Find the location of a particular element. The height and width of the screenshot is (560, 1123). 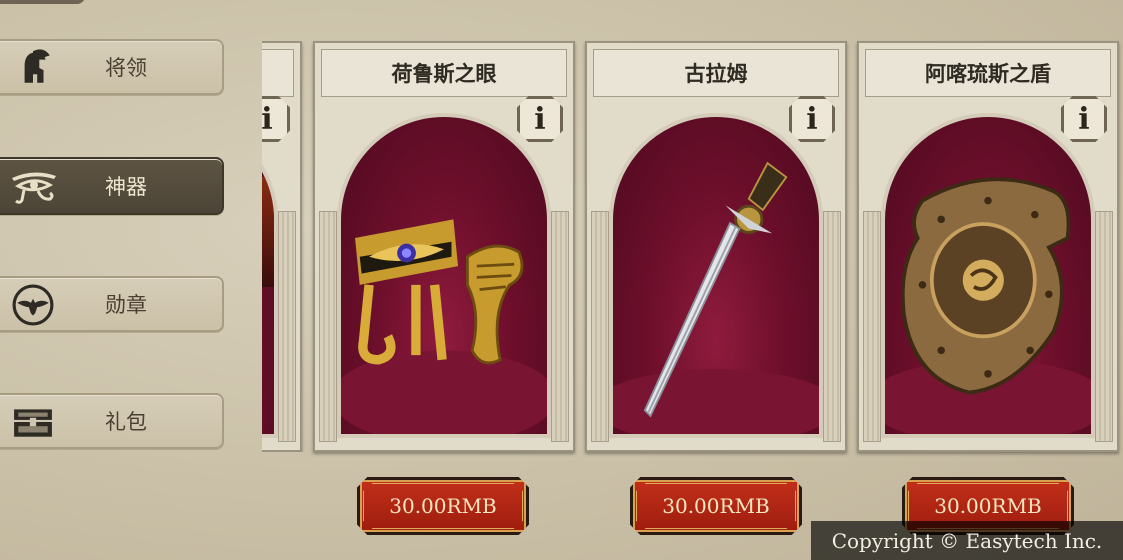

card-title: 荷鲁斯之眼 is located at coordinates (444, 73).